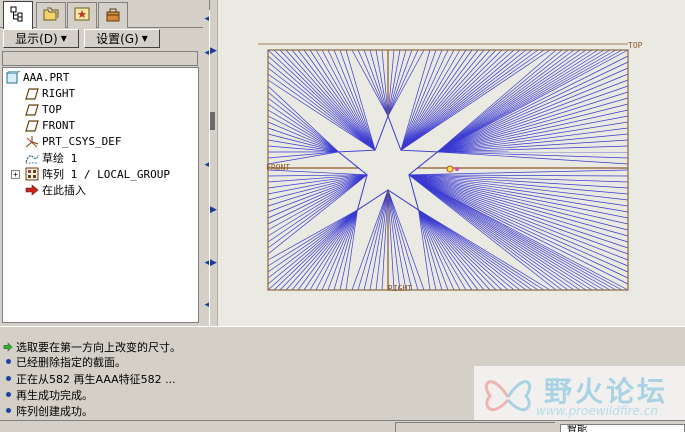 The height and width of the screenshot is (432, 685). What do you see at coordinates (36, 39) in the screenshot?
I see `show-button-label: 显示(D)` at bounding box center [36, 39].